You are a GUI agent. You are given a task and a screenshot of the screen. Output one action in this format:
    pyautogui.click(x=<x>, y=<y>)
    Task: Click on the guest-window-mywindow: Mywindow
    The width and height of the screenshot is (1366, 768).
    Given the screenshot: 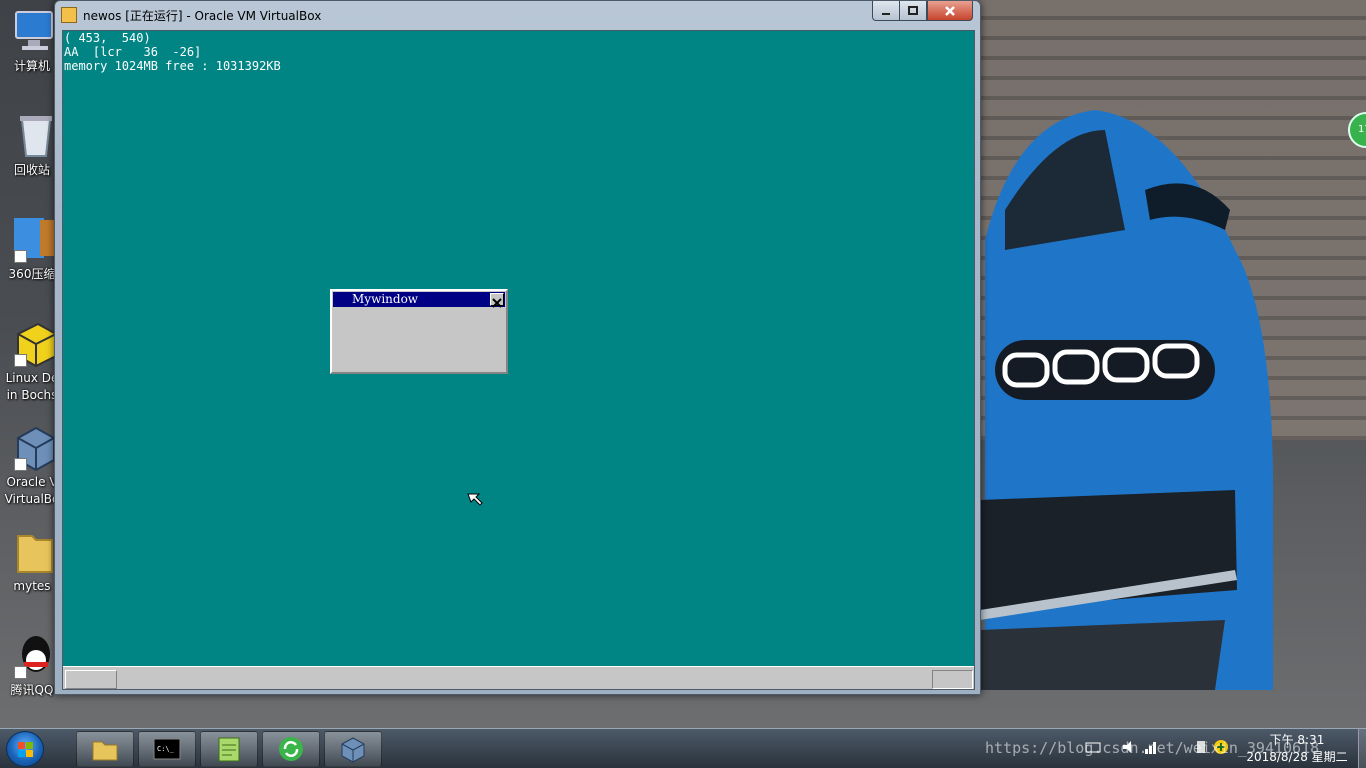 What is the action you would take?
    pyautogui.click(x=419, y=331)
    